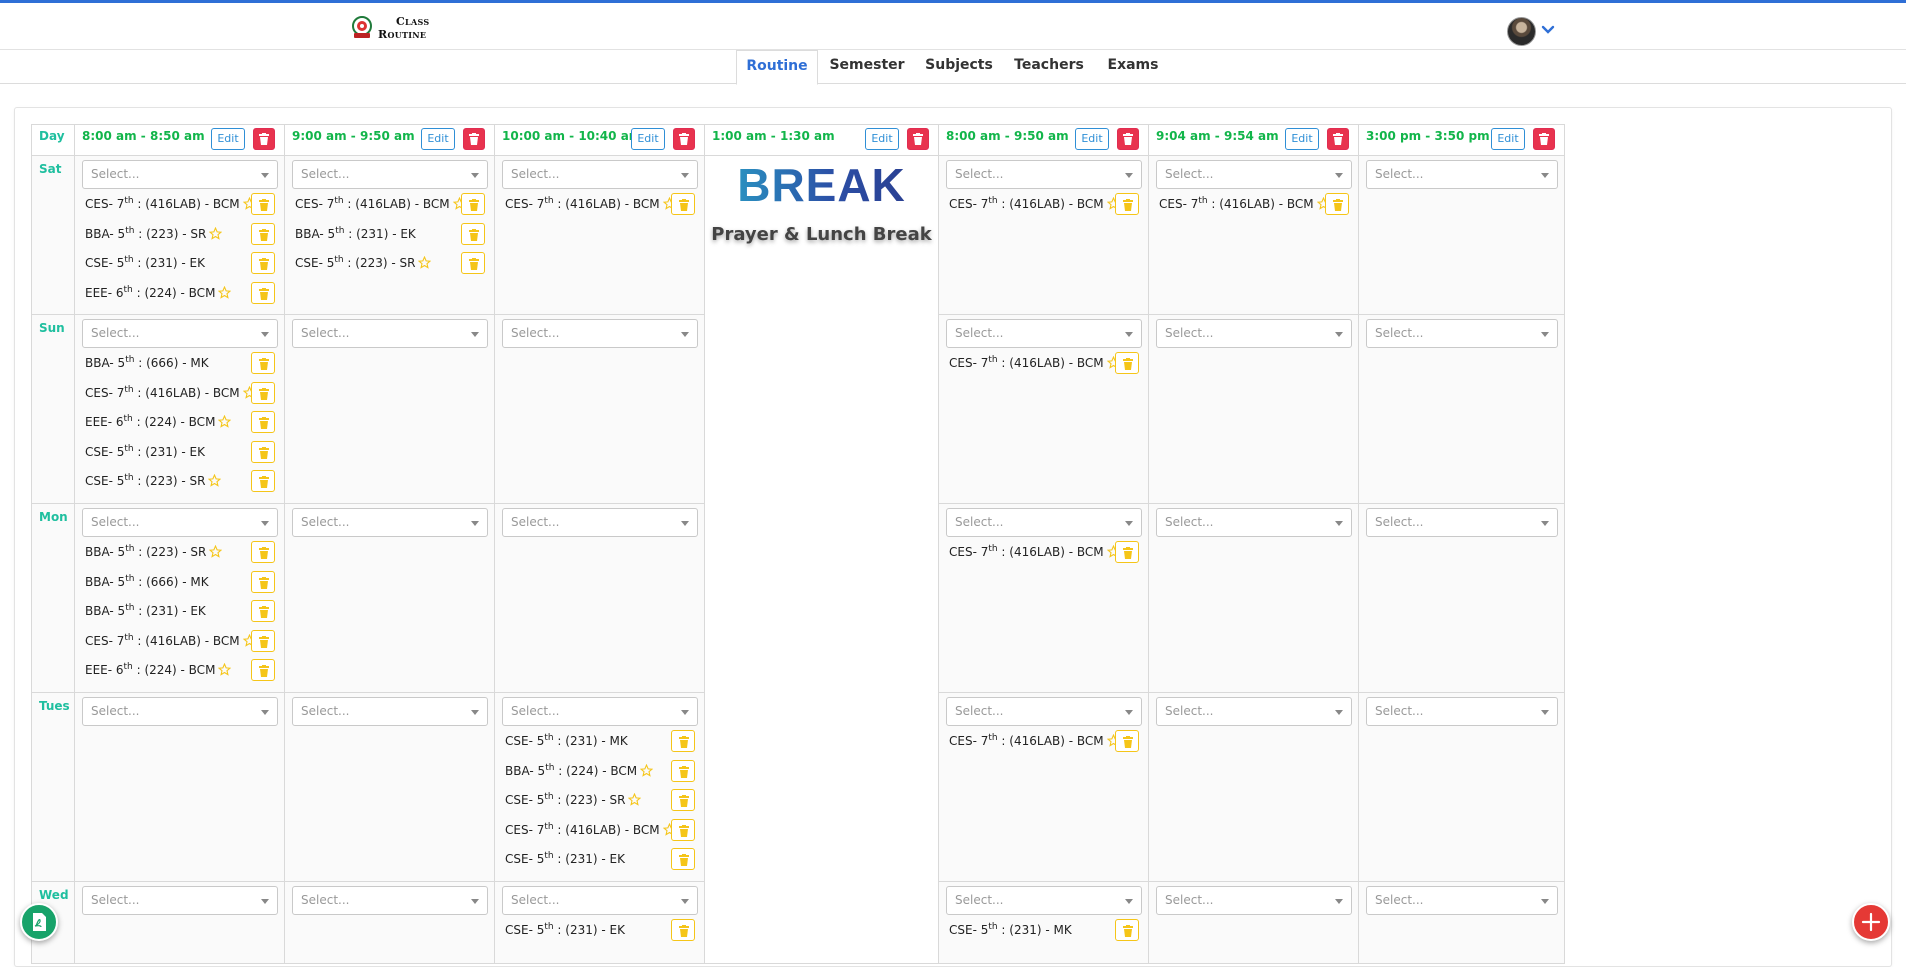 The height and width of the screenshot is (967, 1906). Describe the element at coordinates (867, 67) in the screenshot. I see `tab-semester: Semester` at that location.